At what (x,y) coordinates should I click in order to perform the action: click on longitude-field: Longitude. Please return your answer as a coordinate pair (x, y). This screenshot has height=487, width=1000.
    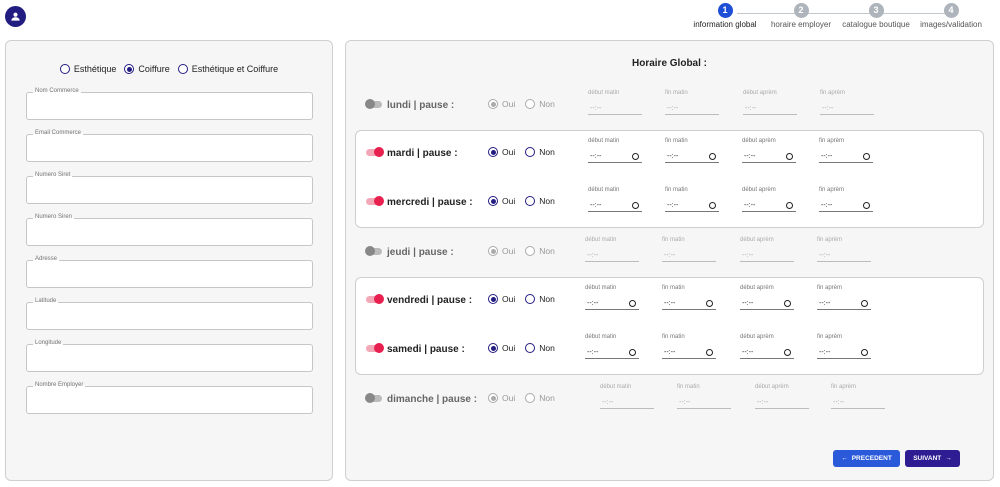
    Looking at the image, I should click on (169, 356).